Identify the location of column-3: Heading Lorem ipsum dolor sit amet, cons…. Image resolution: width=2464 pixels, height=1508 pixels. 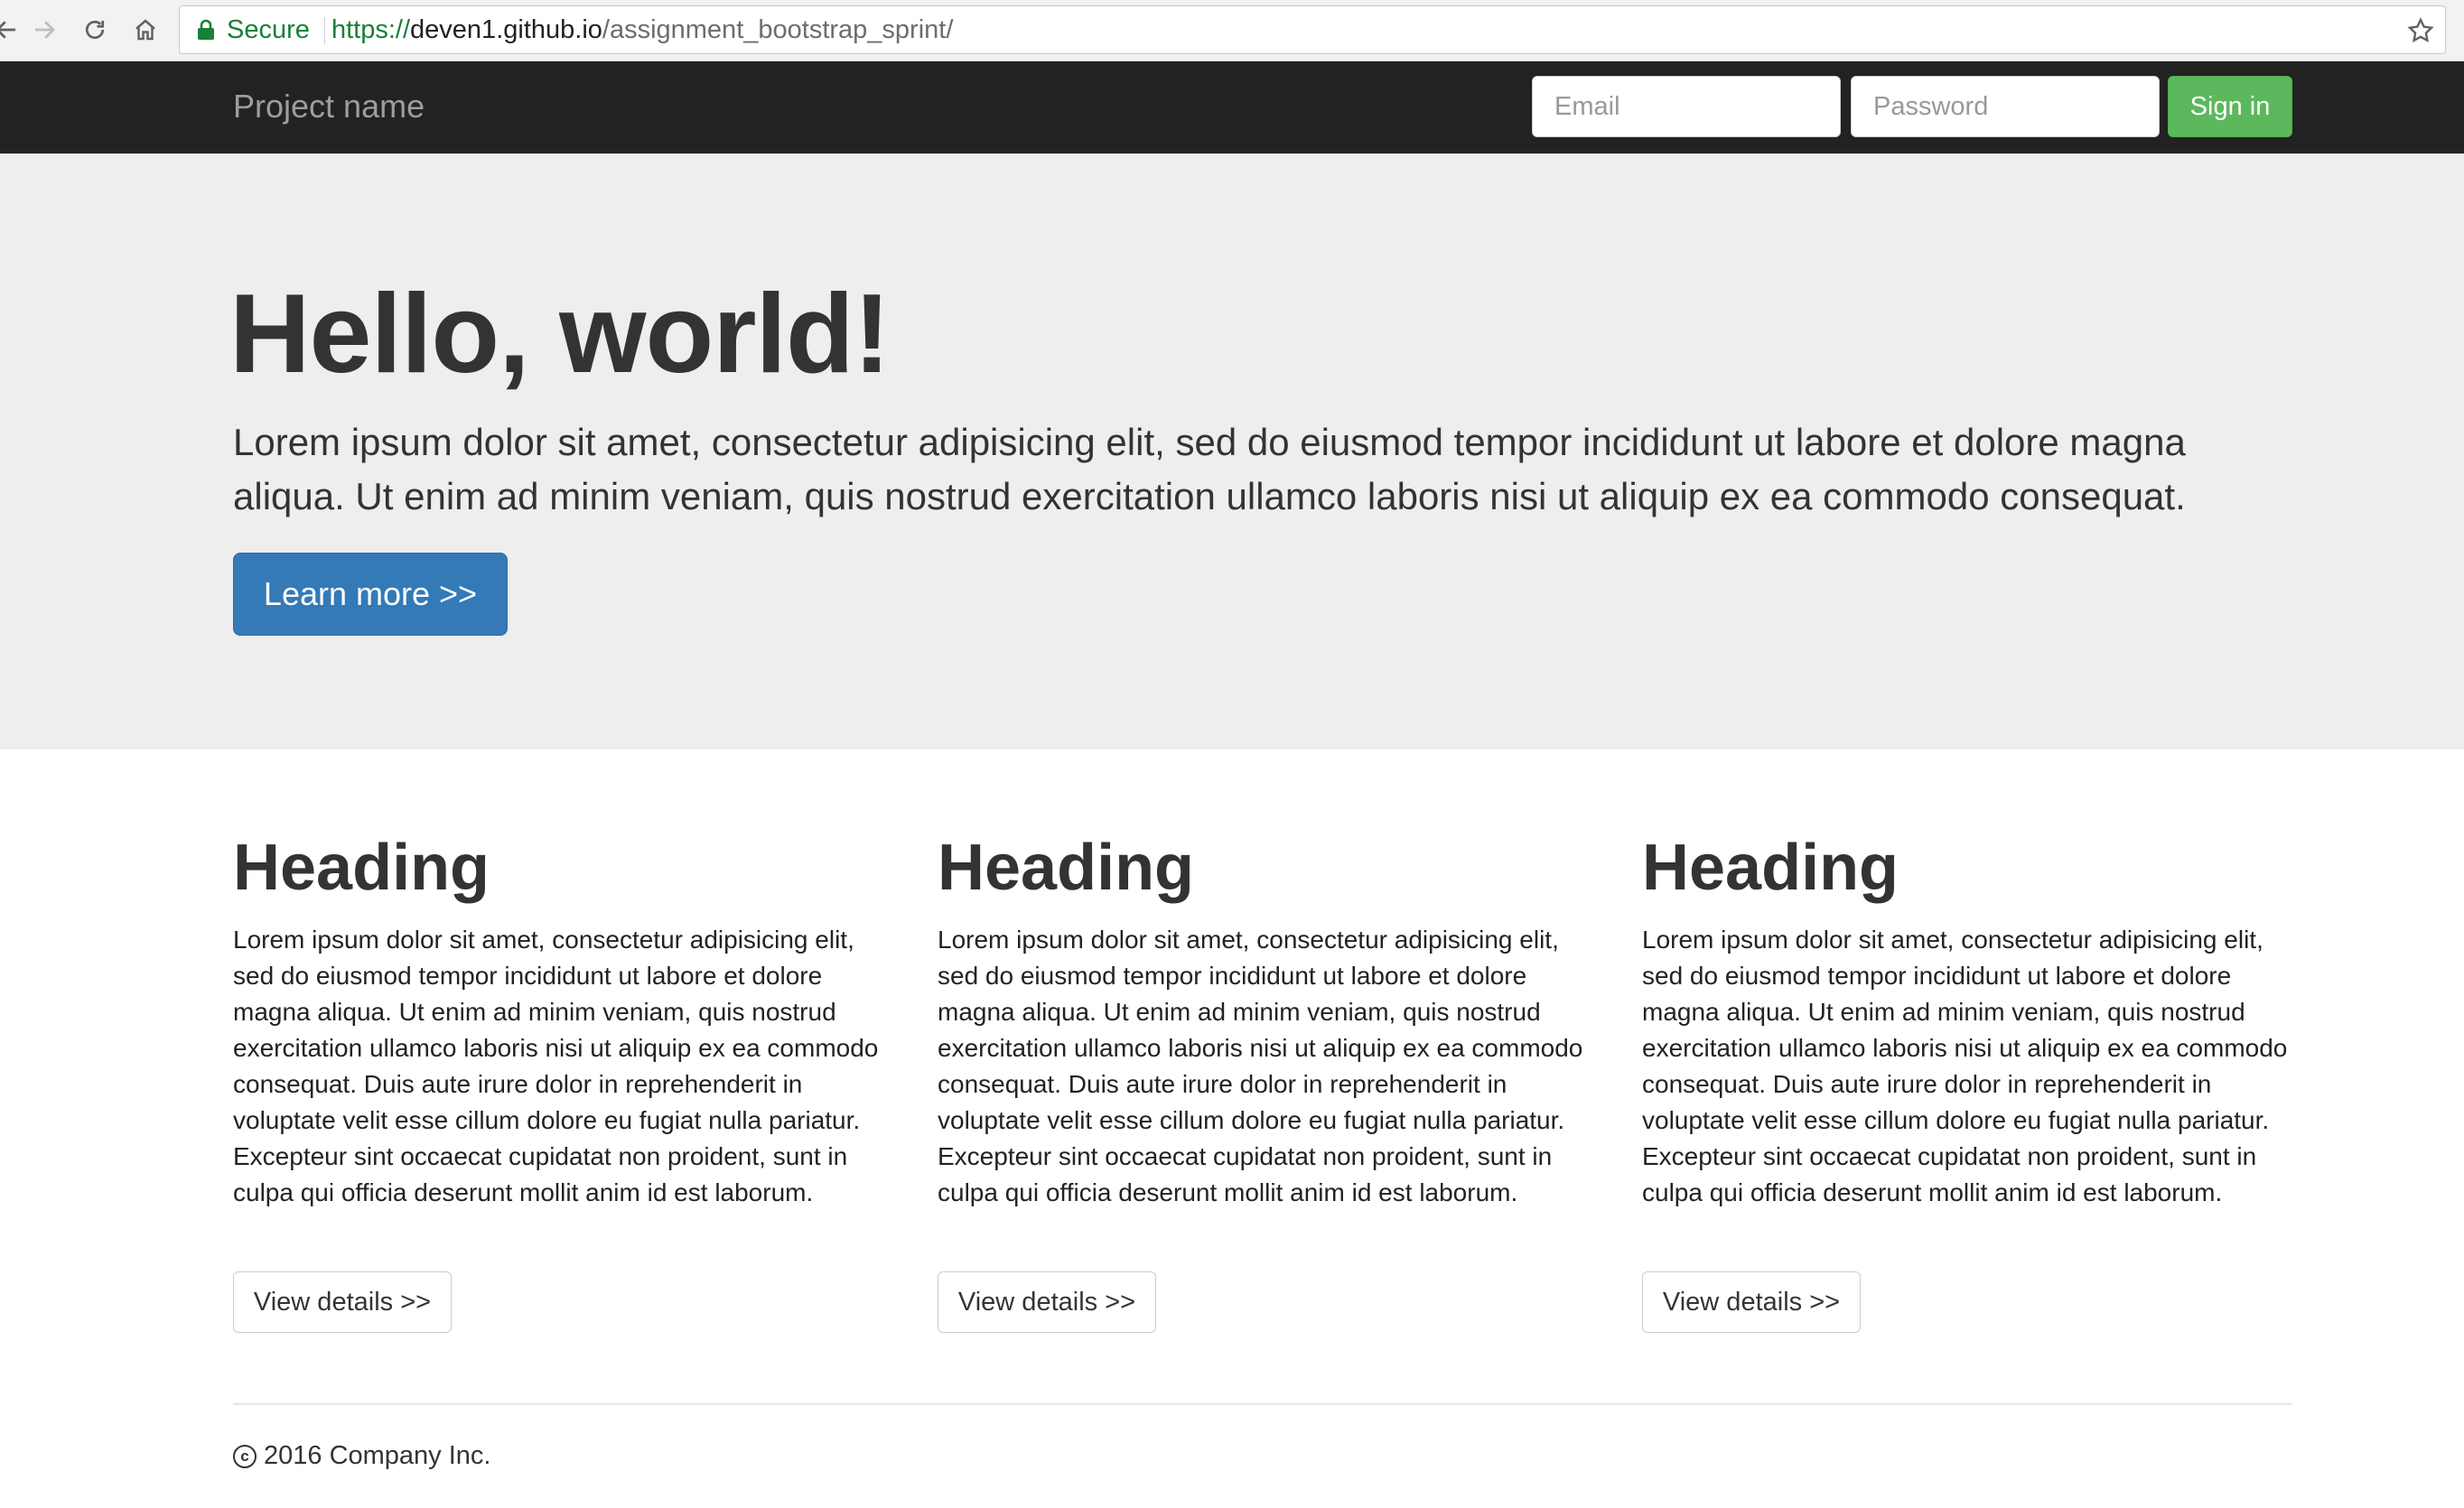
(1967, 1082).